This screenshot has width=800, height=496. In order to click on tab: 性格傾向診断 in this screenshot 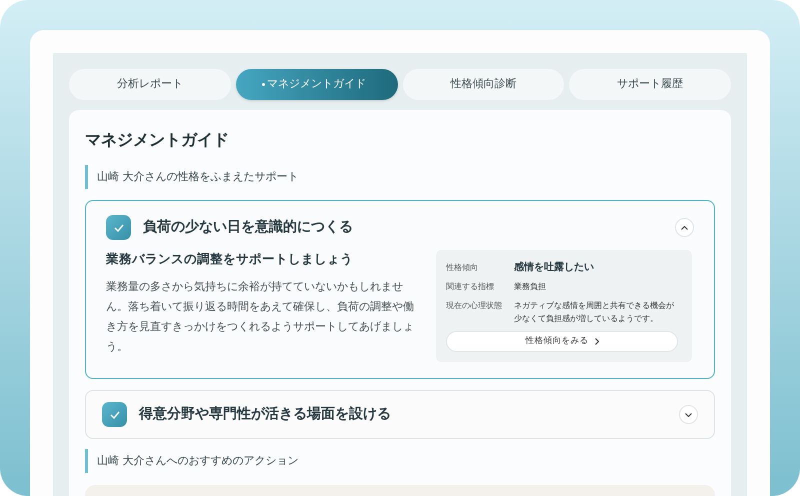, I will do `click(483, 84)`.